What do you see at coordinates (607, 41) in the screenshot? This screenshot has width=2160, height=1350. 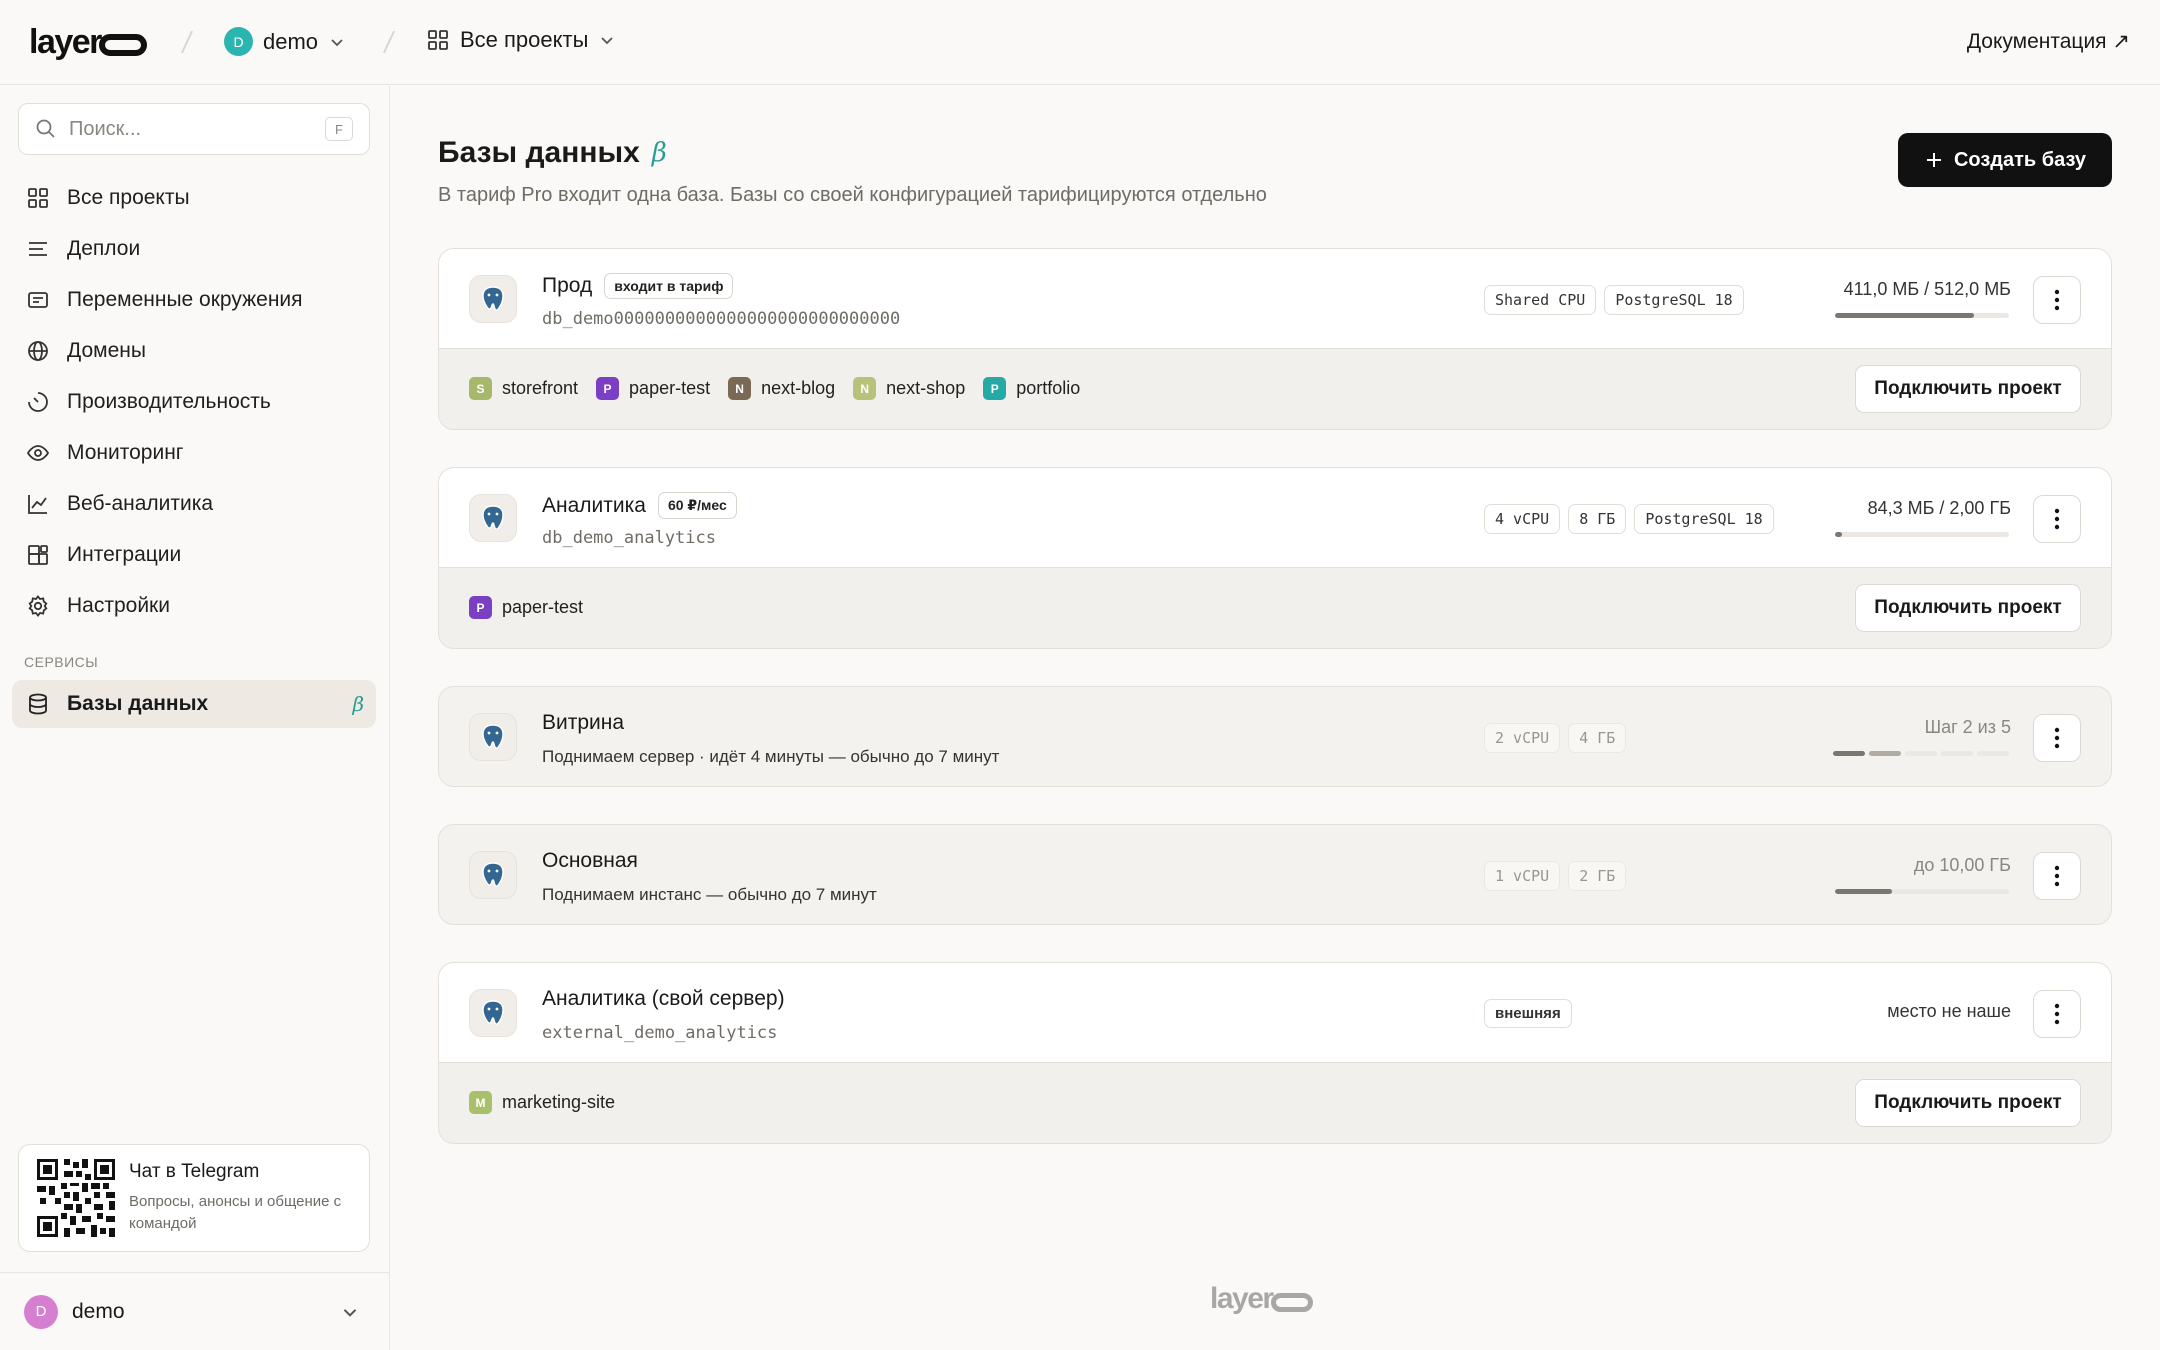 I see `chevron-down-icon` at bounding box center [607, 41].